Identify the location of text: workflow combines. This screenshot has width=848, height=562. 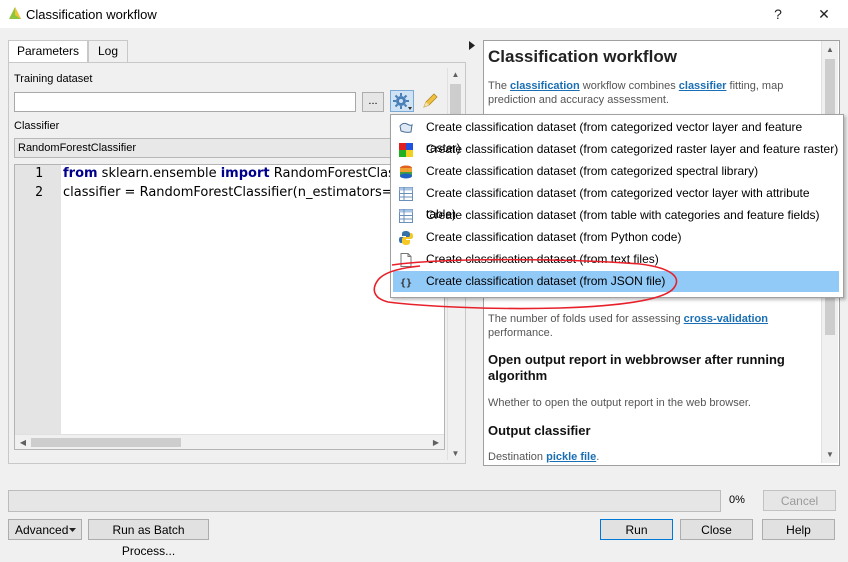
(629, 86).